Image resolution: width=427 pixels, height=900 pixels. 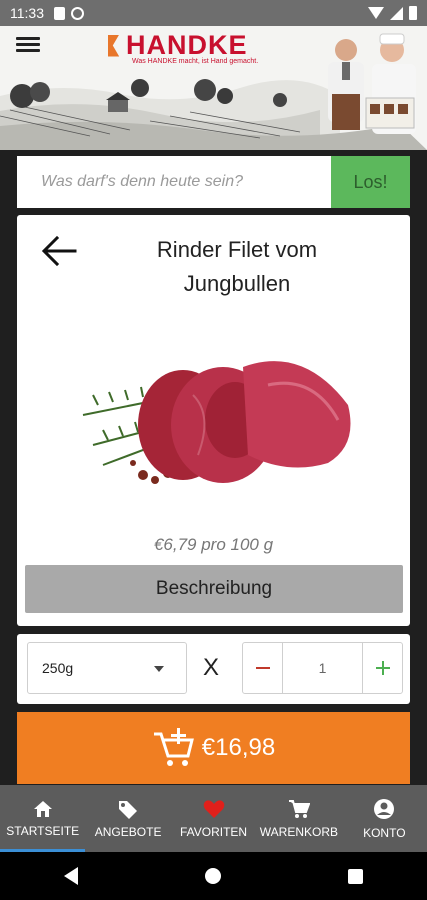 What do you see at coordinates (238, 747) in the screenshot?
I see `cart-total: €16,98` at bounding box center [238, 747].